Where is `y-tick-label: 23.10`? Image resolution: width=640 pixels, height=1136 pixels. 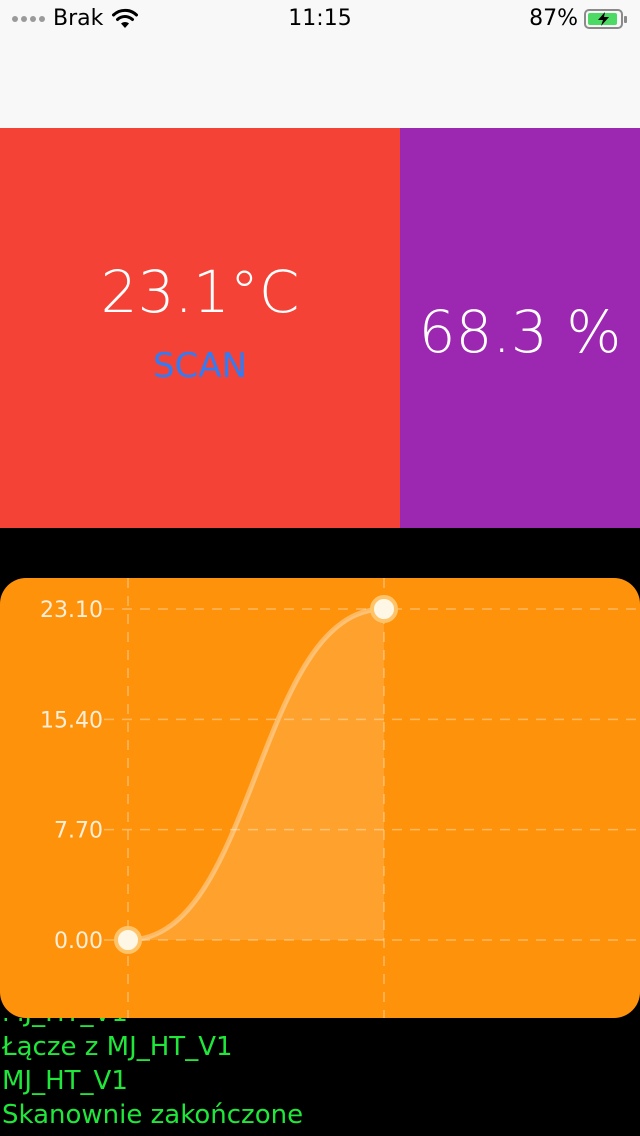 y-tick-label: 23.10 is located at coordinates (71, 610).